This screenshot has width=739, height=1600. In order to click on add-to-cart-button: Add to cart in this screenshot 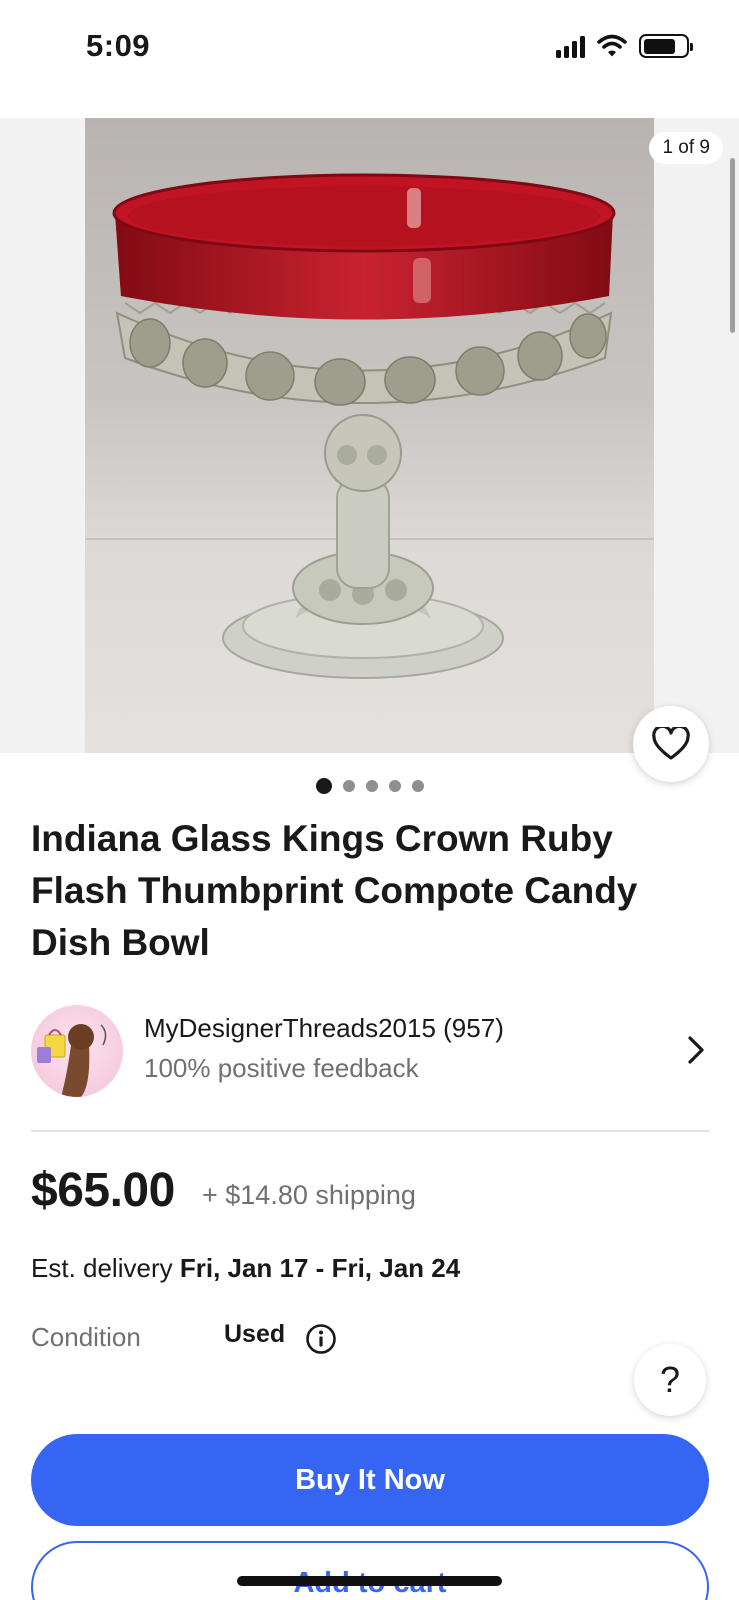, I will do `click(370, 1570)`.